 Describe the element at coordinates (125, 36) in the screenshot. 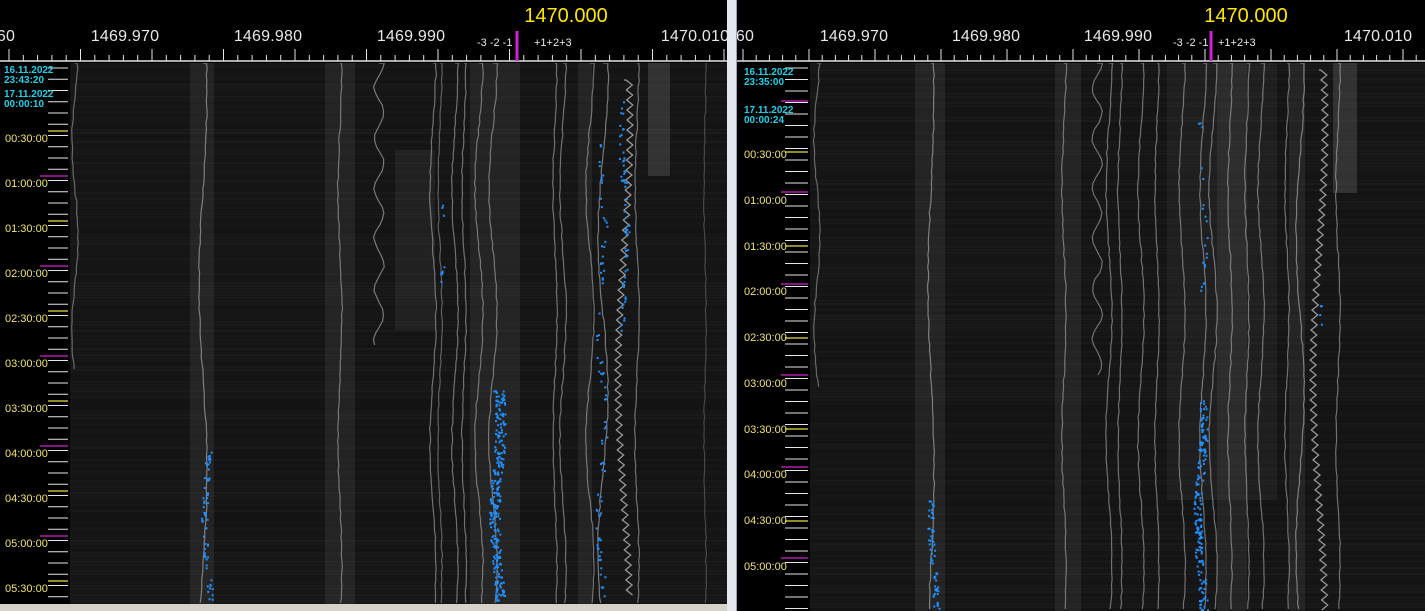

I see `frequency-label: 1469.970` at that location.